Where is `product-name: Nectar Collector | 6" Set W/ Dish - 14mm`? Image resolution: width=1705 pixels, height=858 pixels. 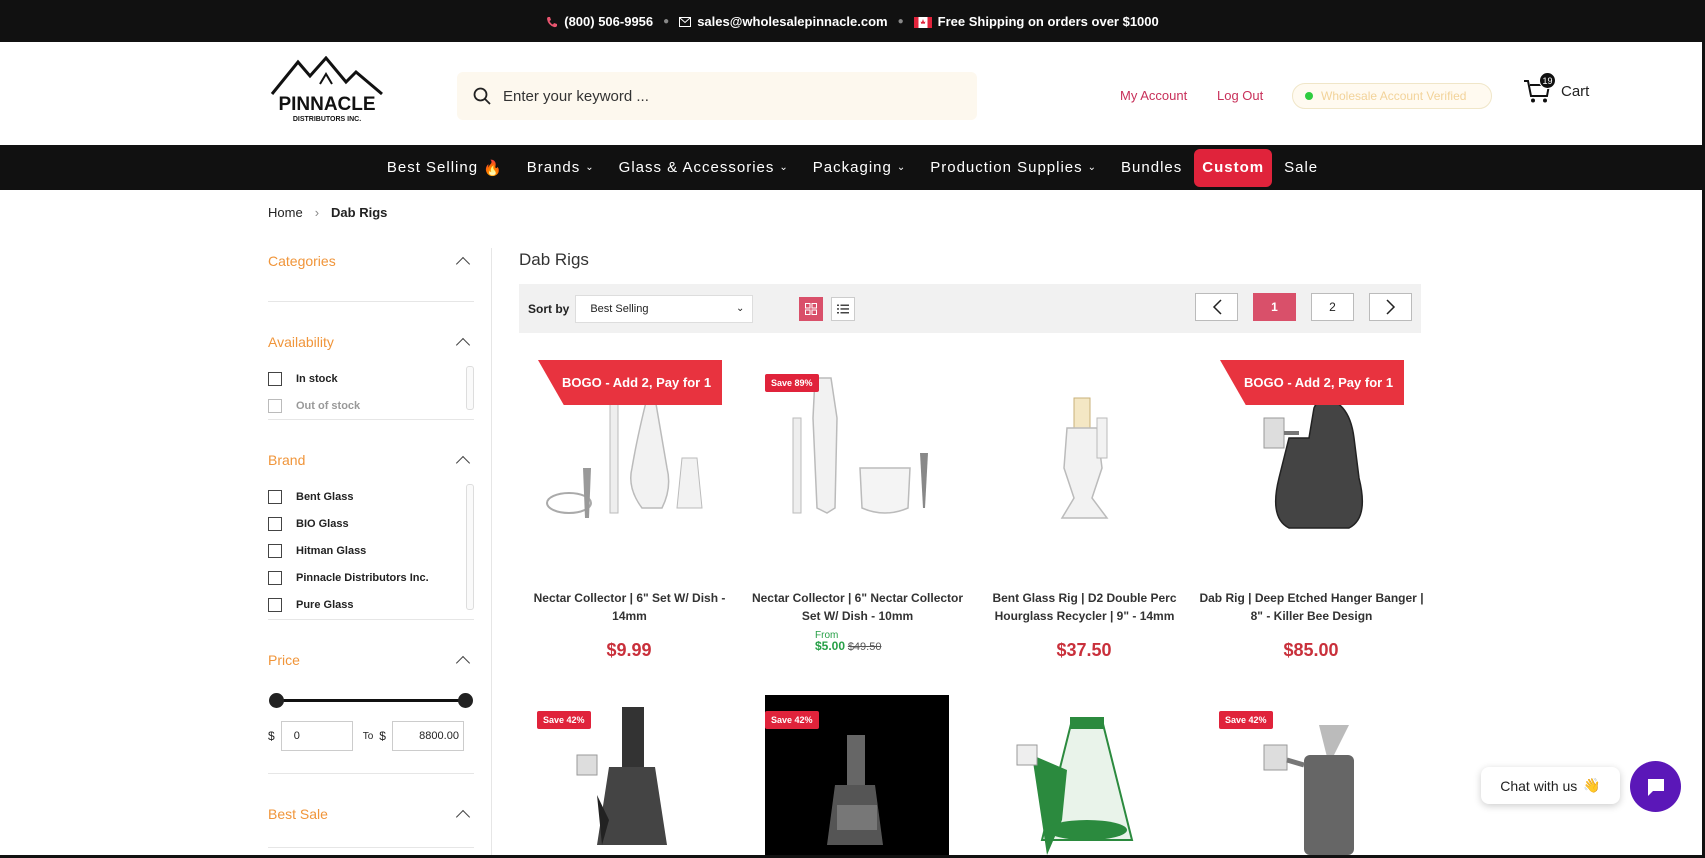 product-name: Nectar Collector | 6" Set W/ Dish - 14mm is located at coordinates (629, 607).